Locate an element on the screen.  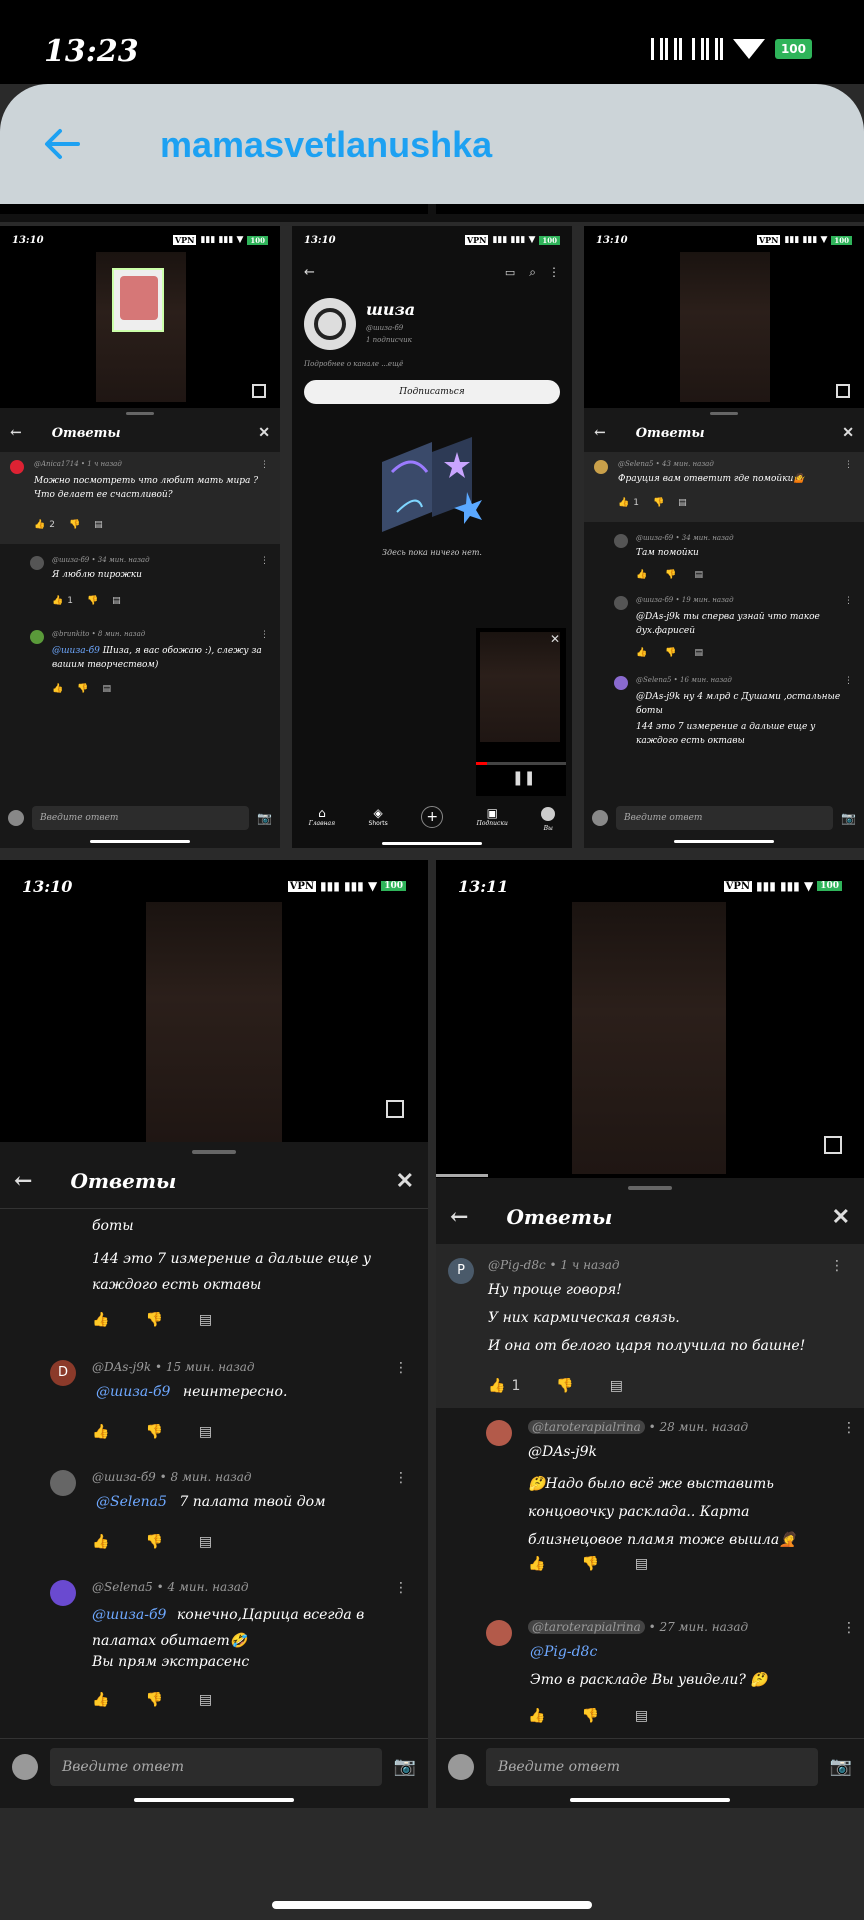
nav-home: ⌂ Главная is located at coordinates (322, 816).